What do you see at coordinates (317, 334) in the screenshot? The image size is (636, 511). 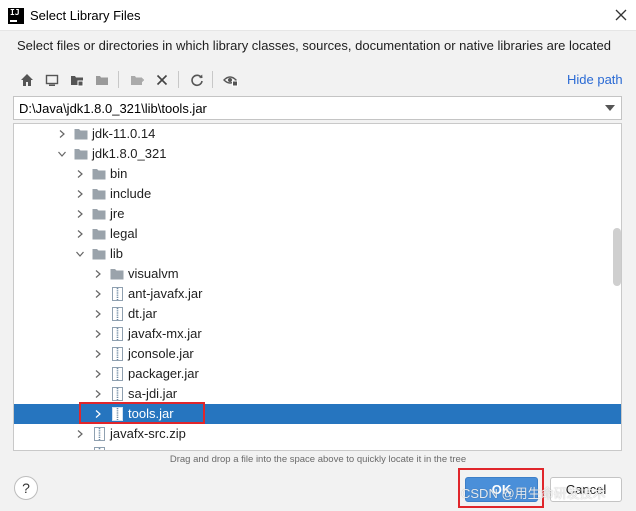 I see `tree-row-javafx-mx-jar: javafx-mx.jar` at bounding box center [317, 334].